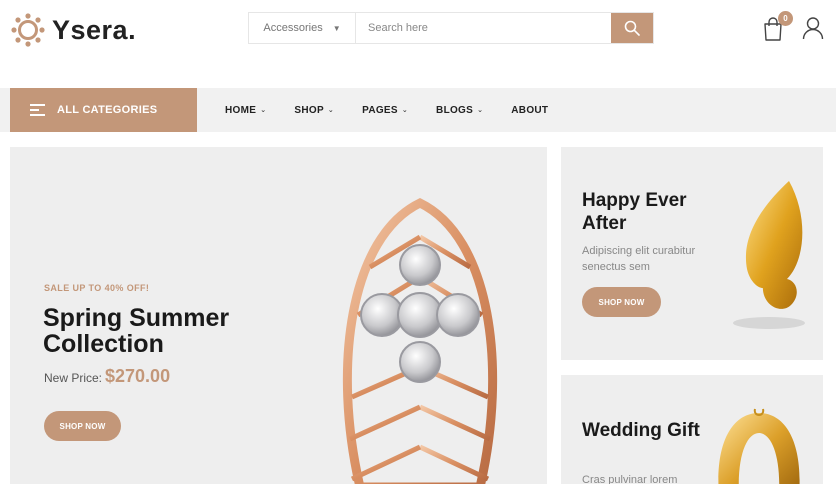  What do you see at coordinates (634, 212) in the screenshot?
I see `banner-title: Happy Ever After` at bounding box center [634, 212].